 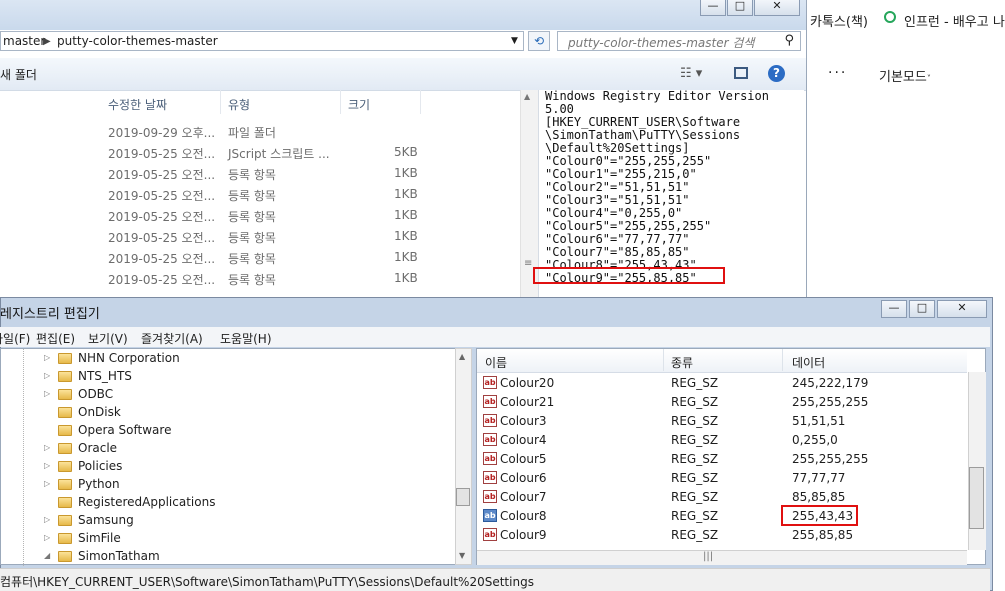 I want to click on address-dropdown-icon: ▼, so click(x=514, y=41).